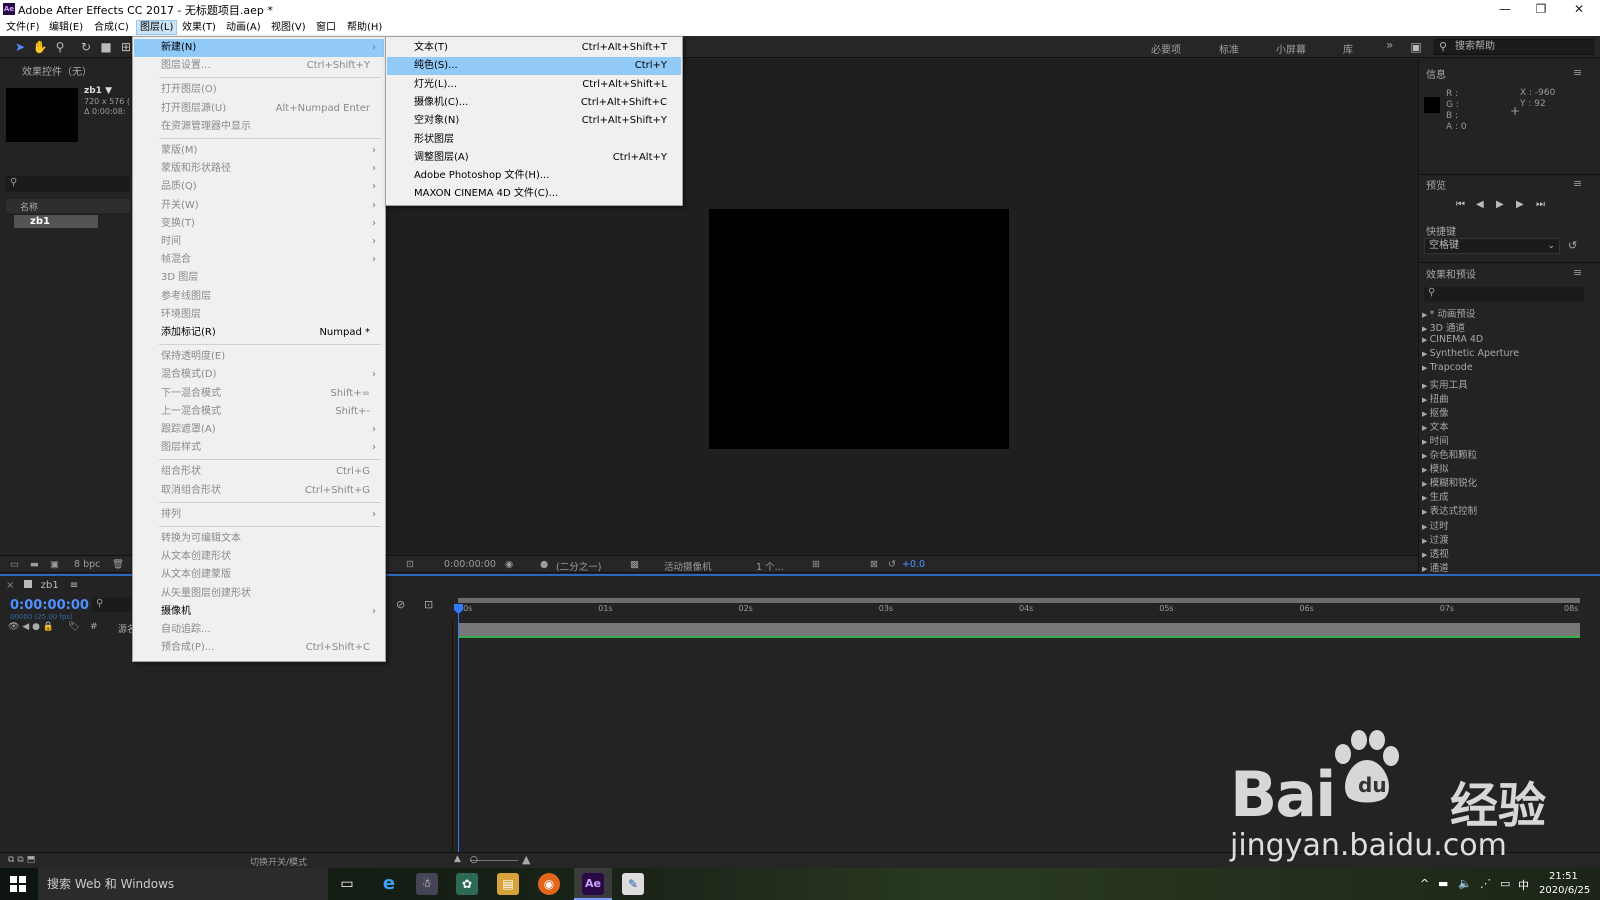  What do you see at coordinates (1480, 204) in the screenshot?
I see `prev-frame-icon: ◀` at bounding box center [1480, 204].